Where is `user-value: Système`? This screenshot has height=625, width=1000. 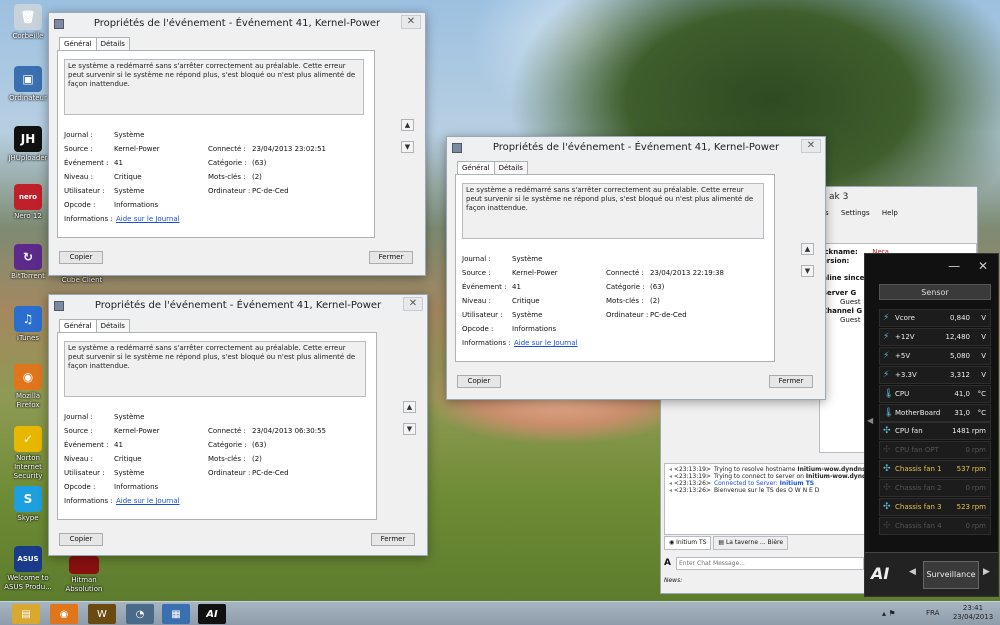
user-value: Système is located at coordinates (527, 315).